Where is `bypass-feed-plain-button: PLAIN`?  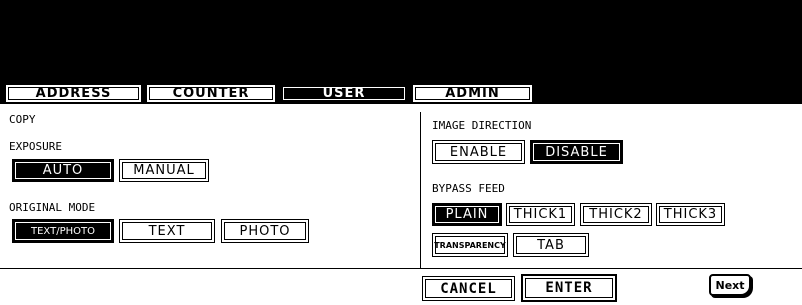
bypass-feed-plain-button: PLAIN is located at coordinates (467, 214).